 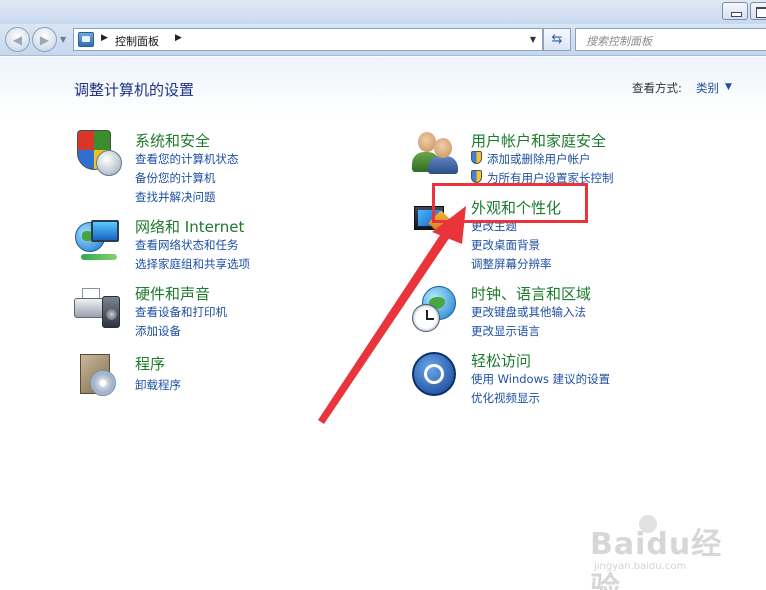 What do you see at coordinates (172, 293) in the screenshot?
I see `category-hardware-sound: 硬件和声音` at bounding box center [172, 293].